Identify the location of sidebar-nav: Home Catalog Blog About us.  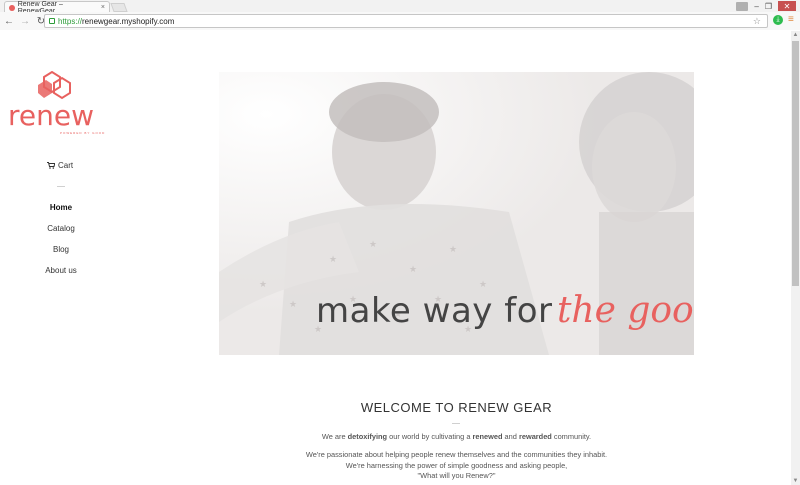
(61, 245).